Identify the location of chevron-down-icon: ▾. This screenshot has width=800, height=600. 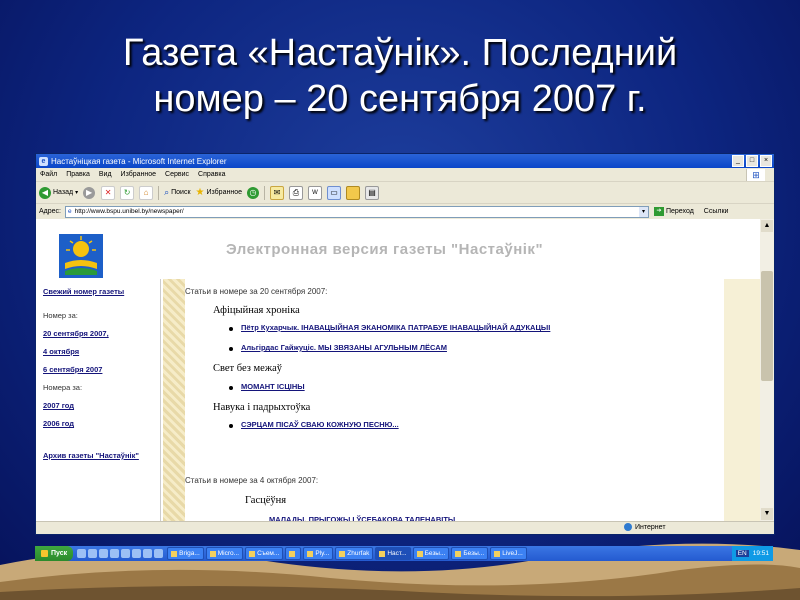
(77, 193).